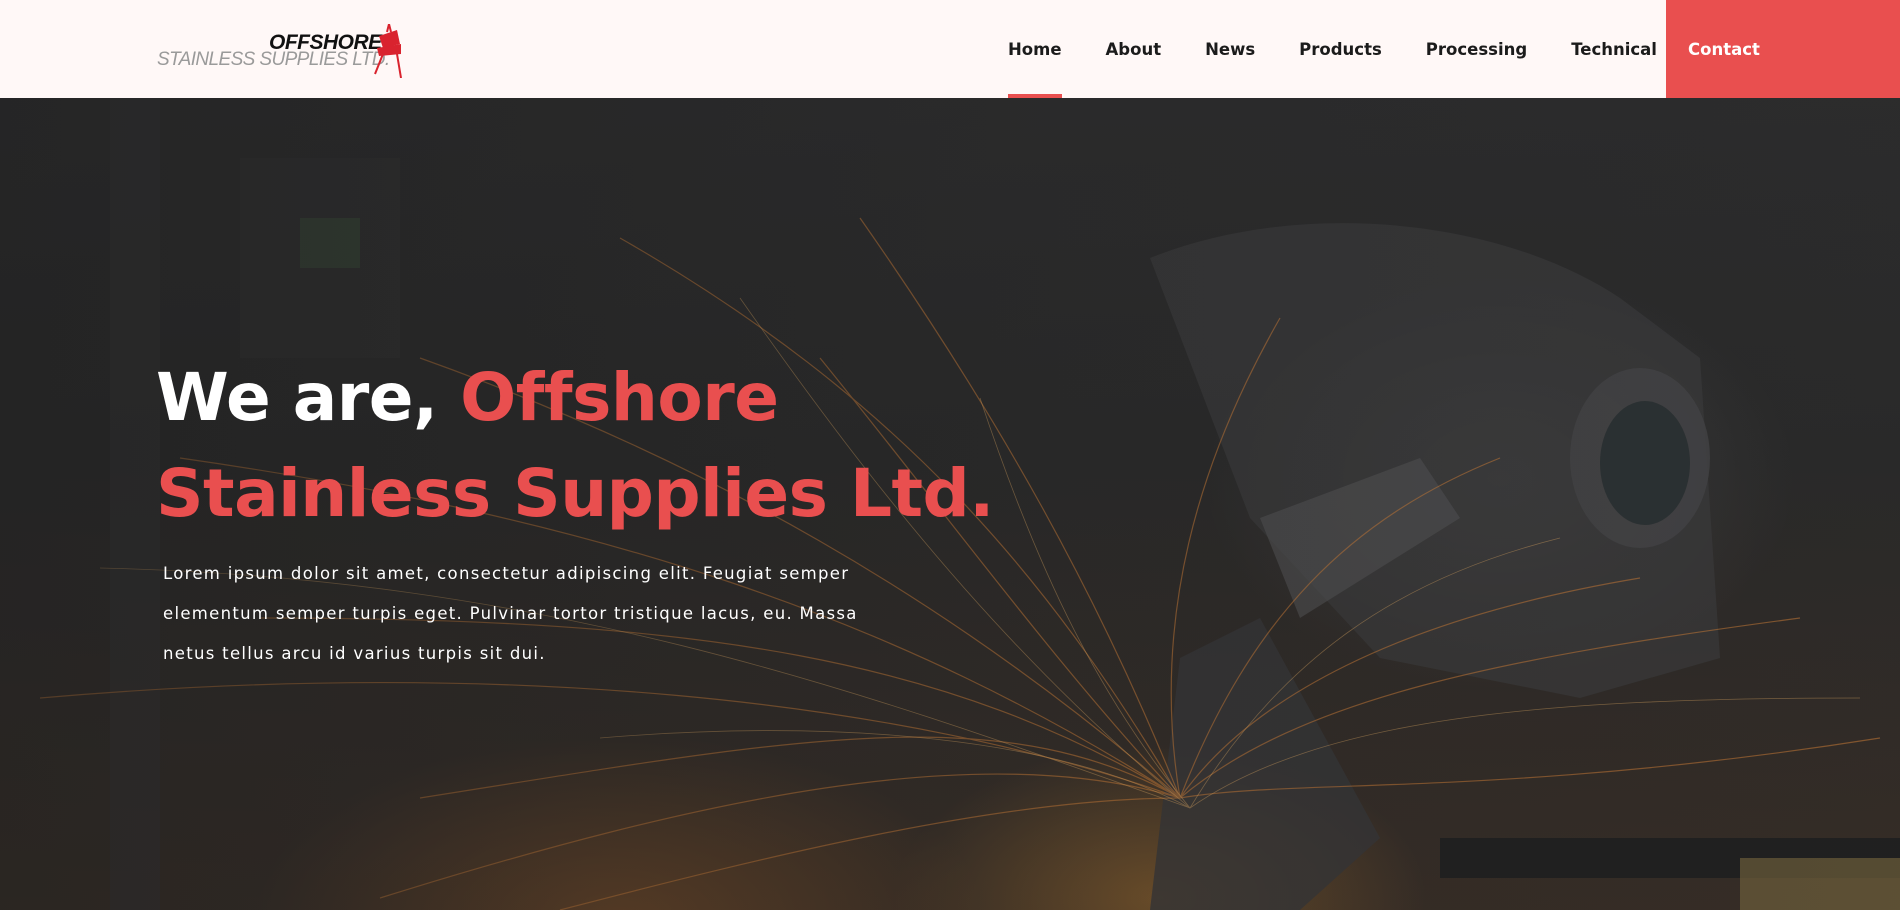 The height and width of the screenshot is (910, 1900). Describe the element at coordinates (1614, 49) in the screenshot. I see `nav-item-technical: Technical` at that location.